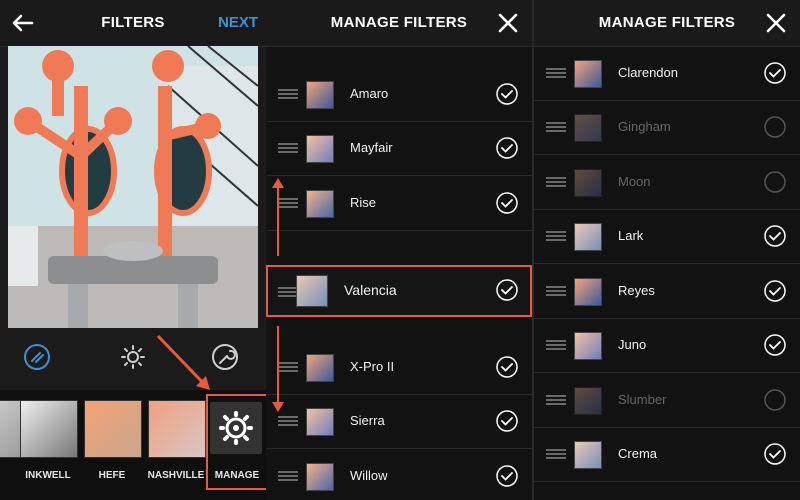 Image resolution: width=800 pixels, height=500 pixels. Describe the element at coordinates (648, 72) in the screenshot. I see `filter-name: Clarendon` at that location.